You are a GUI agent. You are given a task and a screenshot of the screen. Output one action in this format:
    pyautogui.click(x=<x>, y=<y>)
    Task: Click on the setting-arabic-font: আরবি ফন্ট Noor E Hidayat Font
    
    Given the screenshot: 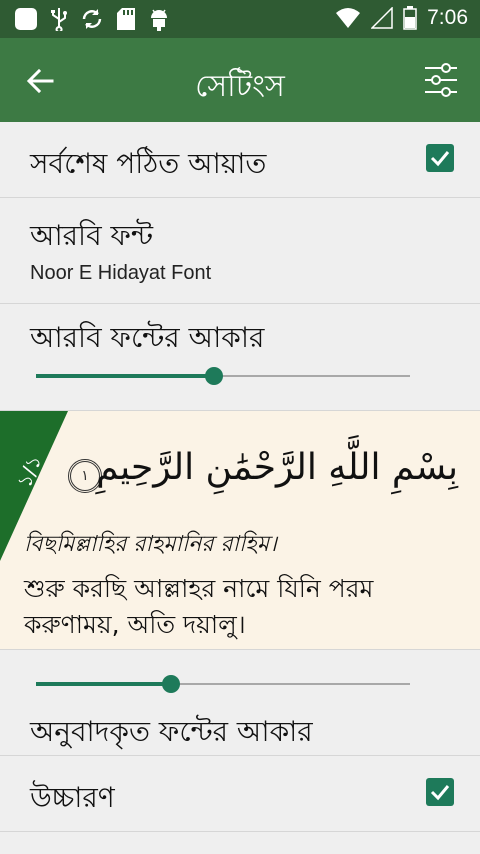 What is the action you would take?
    pyautogui.click(x=240, y=251)
    